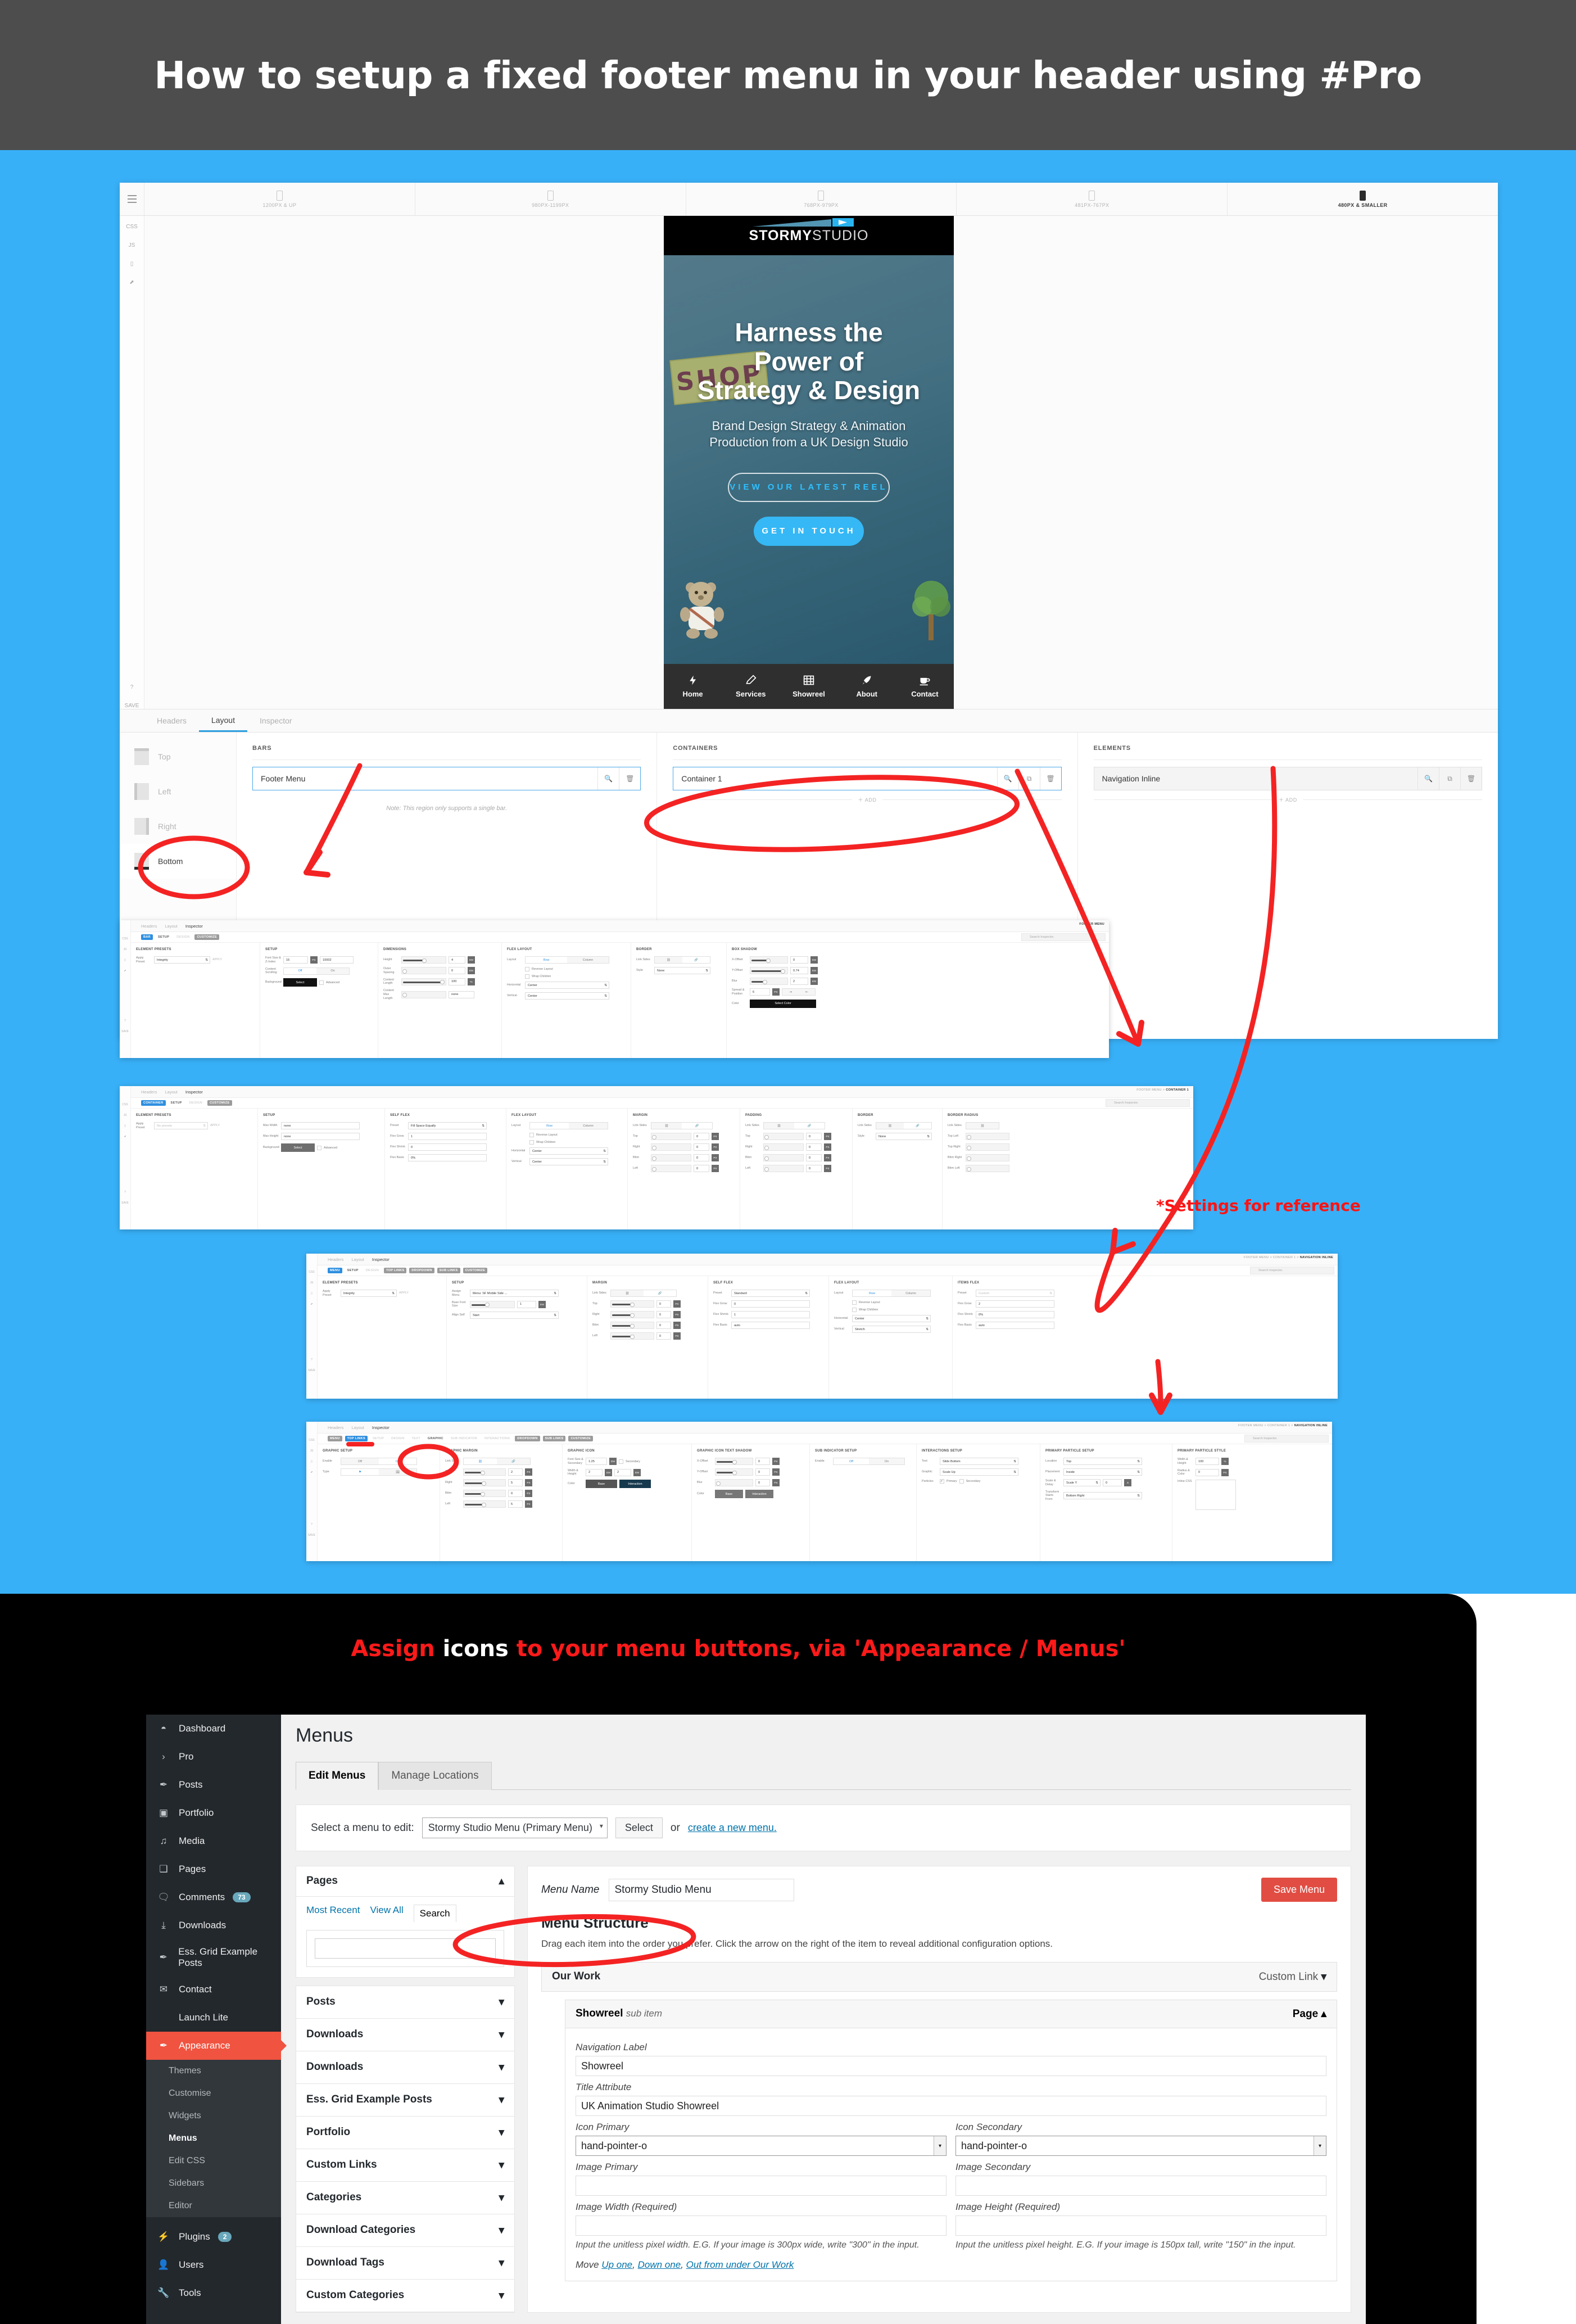  Describe the element at coordinates (1287, 778) in the screenshot. I see `element-item-navigation-inline: Navigation Inline 🔍 ⧉ 🗑` at that location.